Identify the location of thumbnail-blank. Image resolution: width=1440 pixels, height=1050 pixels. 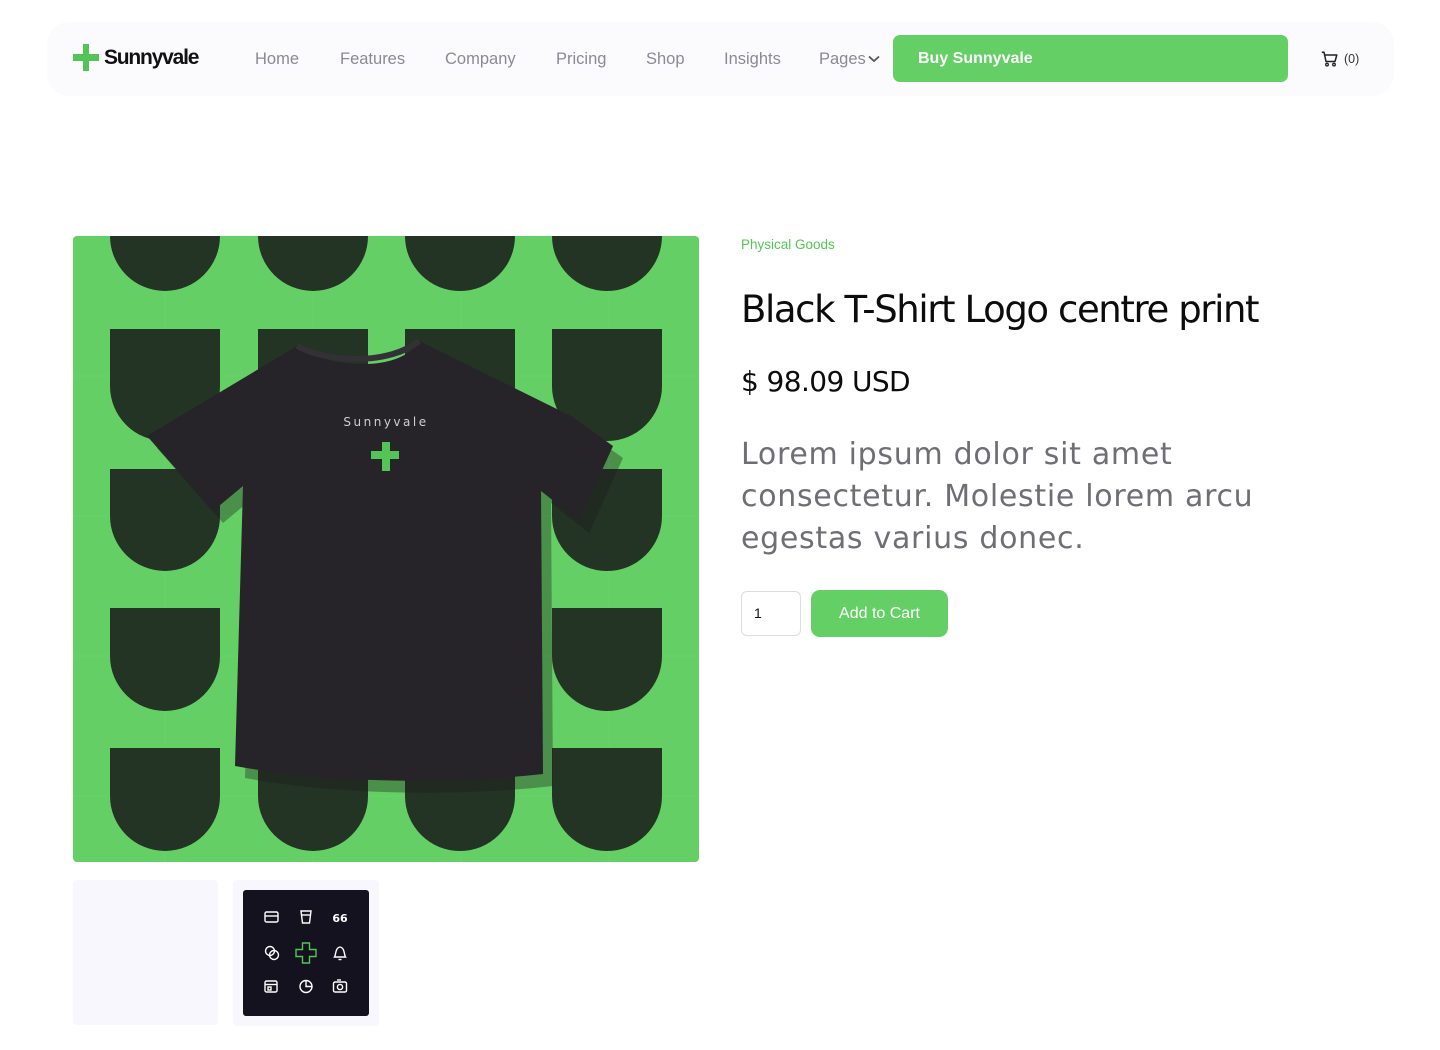
(145, 952).